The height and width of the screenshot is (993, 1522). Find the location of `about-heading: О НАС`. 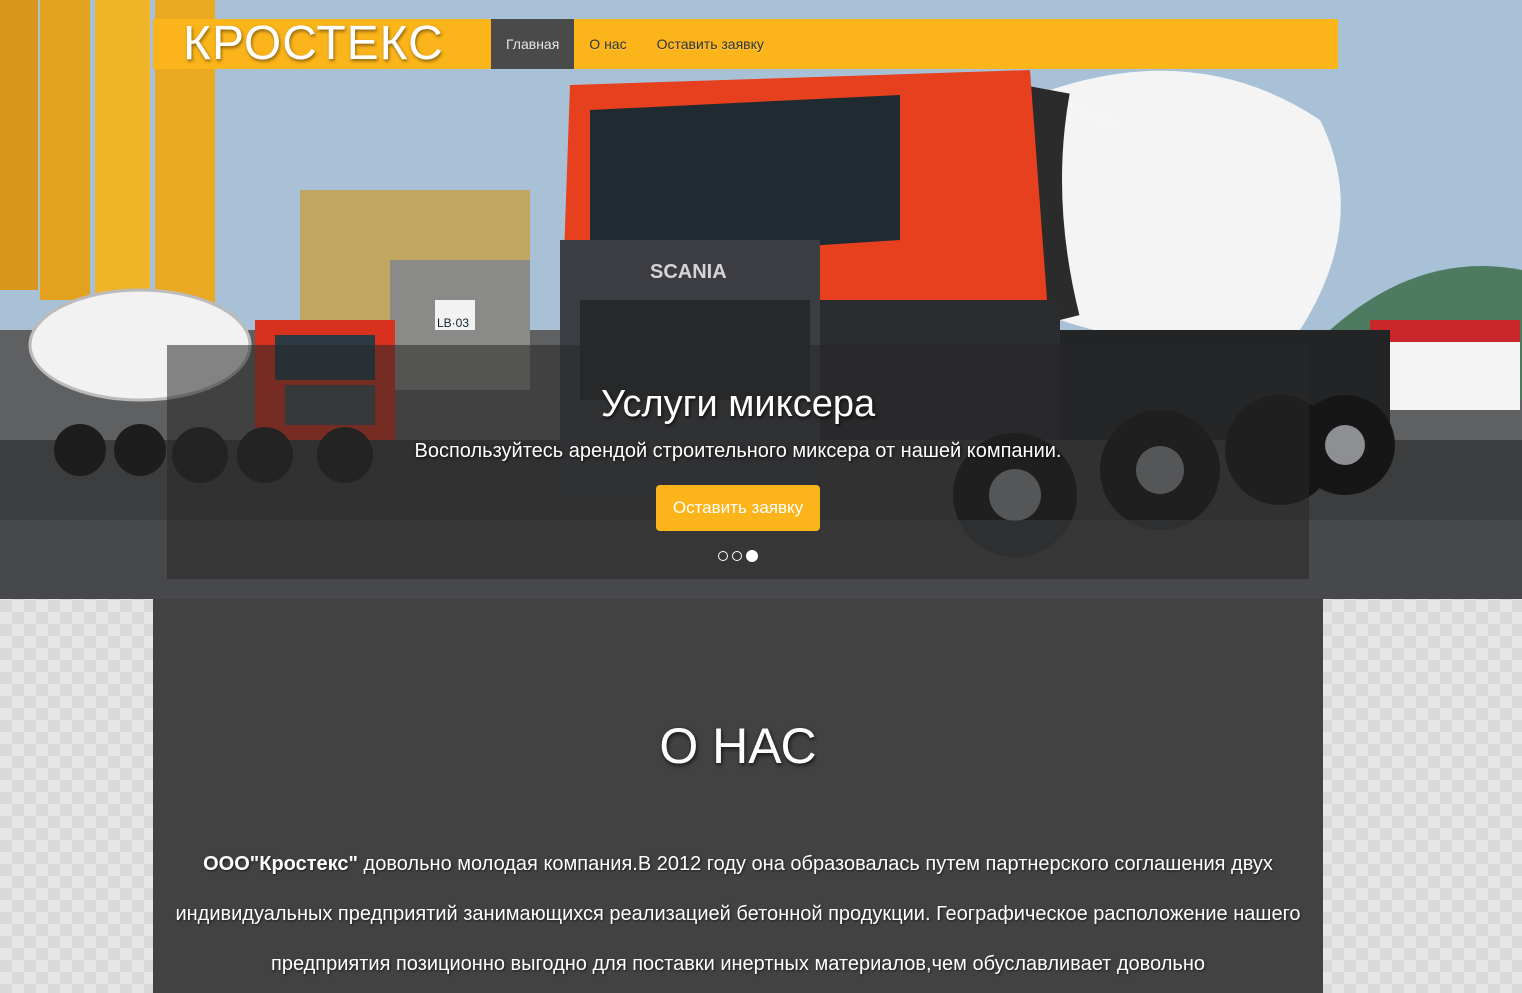

about-heading: О НАС is located at coordinates (738, 746).